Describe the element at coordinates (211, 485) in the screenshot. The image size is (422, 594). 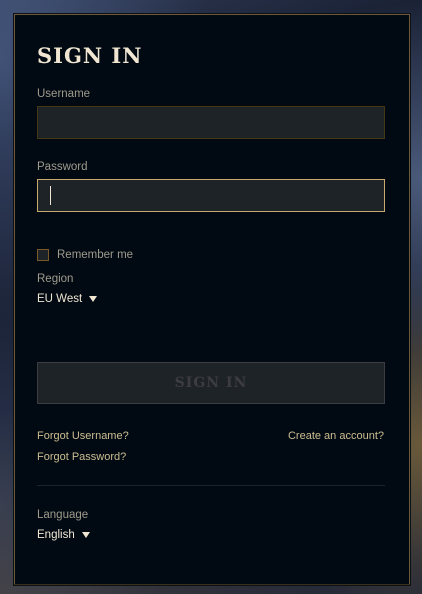
I see `divider` at that location.